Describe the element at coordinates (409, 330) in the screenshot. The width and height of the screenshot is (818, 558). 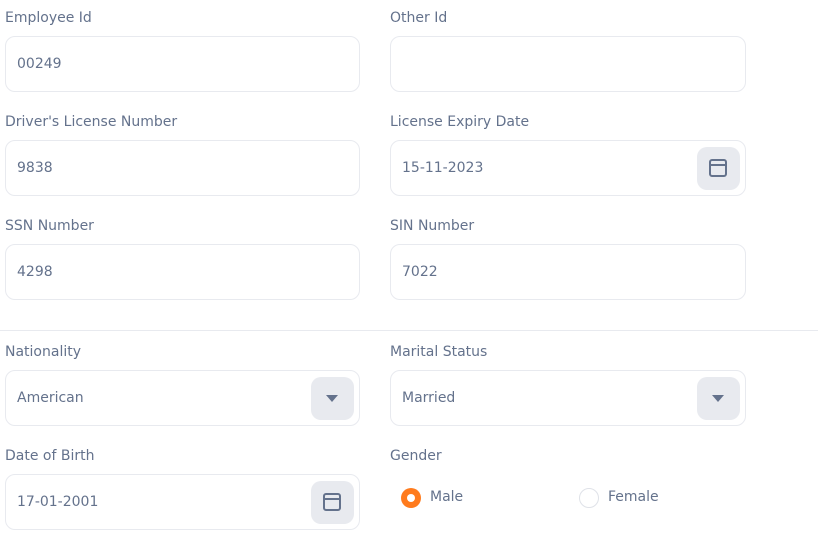
I see `section-divider` at that location.